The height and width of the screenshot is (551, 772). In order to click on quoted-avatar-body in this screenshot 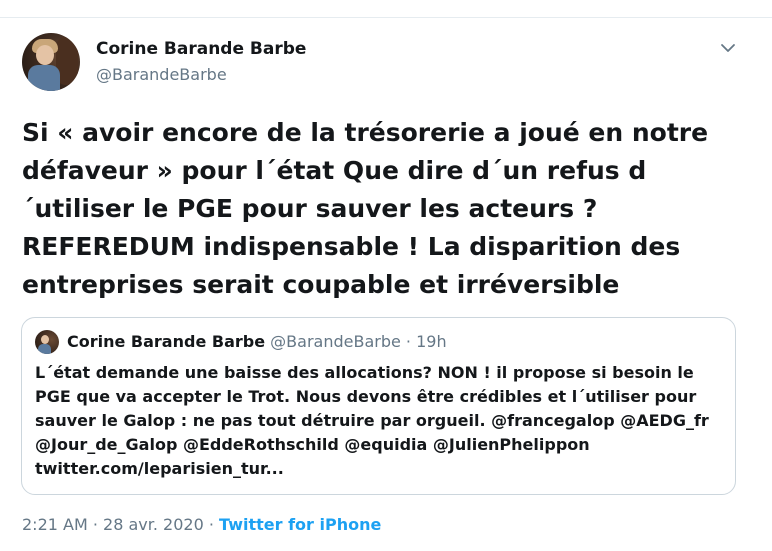, I will do `click(44, 349)`.